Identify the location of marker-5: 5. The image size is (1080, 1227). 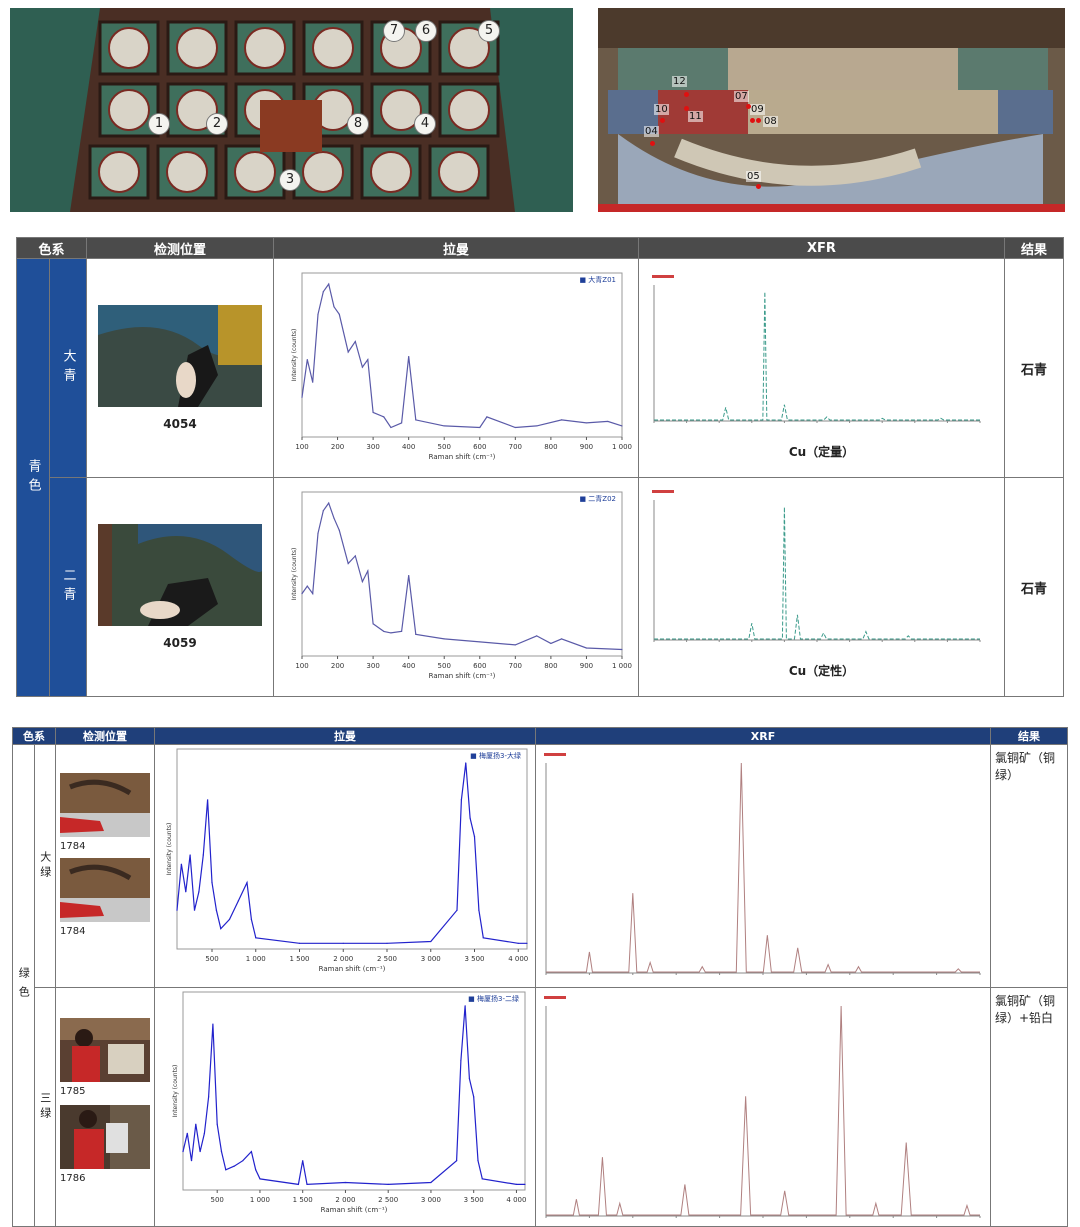
(489, 31).